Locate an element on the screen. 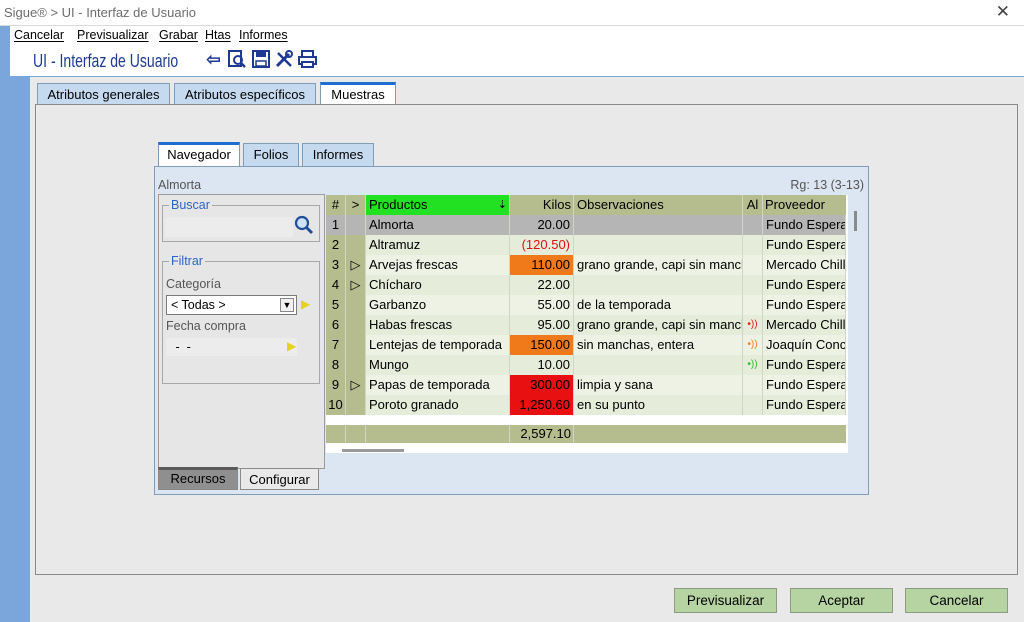  col-header-number: # is located at coordinates (336, 205).